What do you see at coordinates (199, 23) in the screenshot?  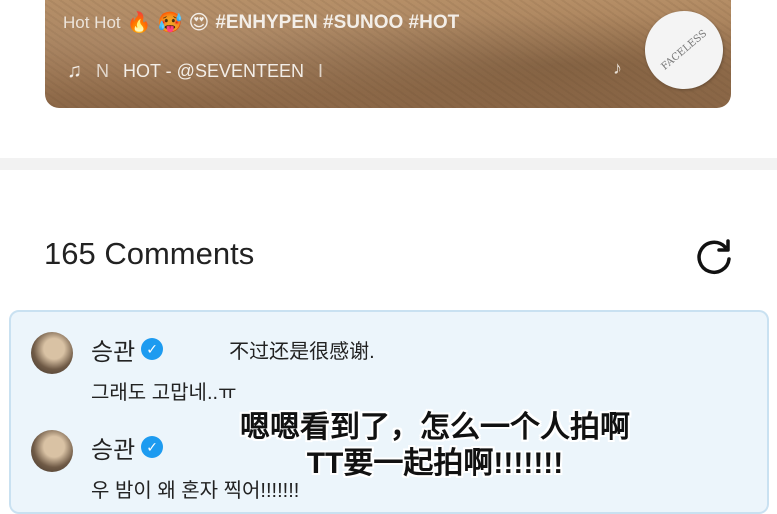 I see `heart-eyes-emoji: 😍` at bounding box center [199, 23].